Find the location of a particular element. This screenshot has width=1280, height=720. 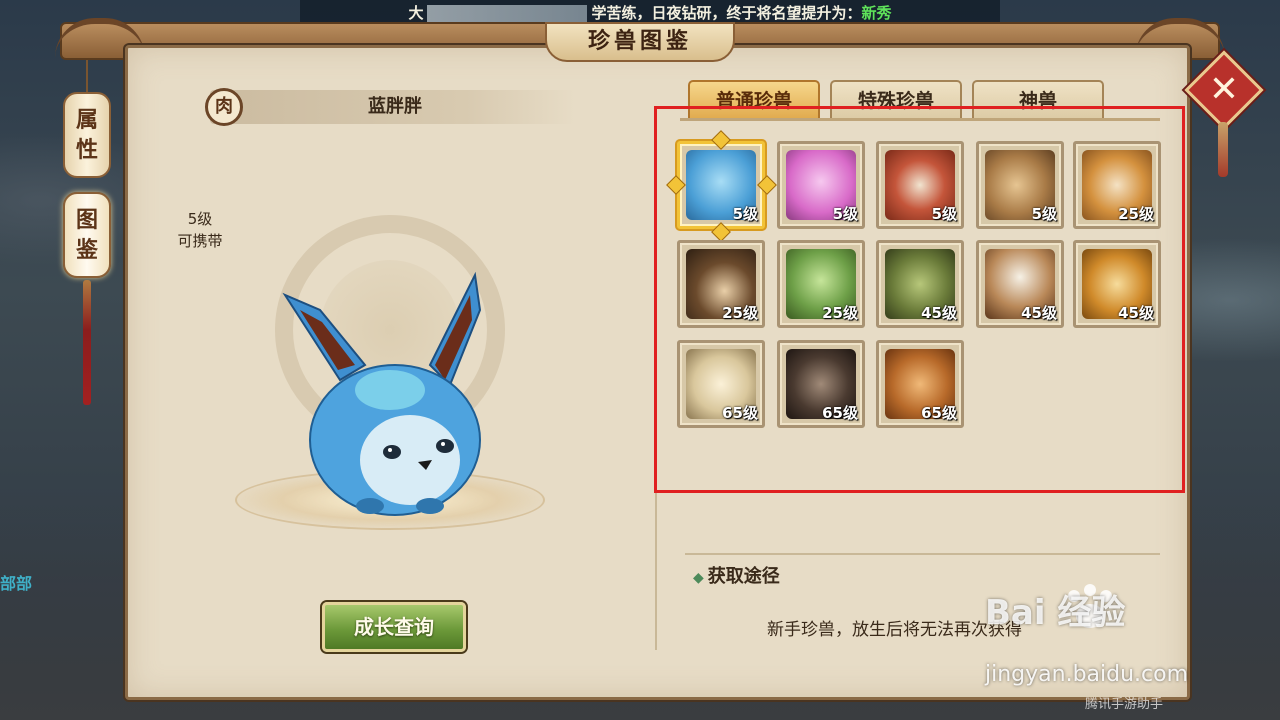

acquisition-divider is located at coordinates (922, 554).